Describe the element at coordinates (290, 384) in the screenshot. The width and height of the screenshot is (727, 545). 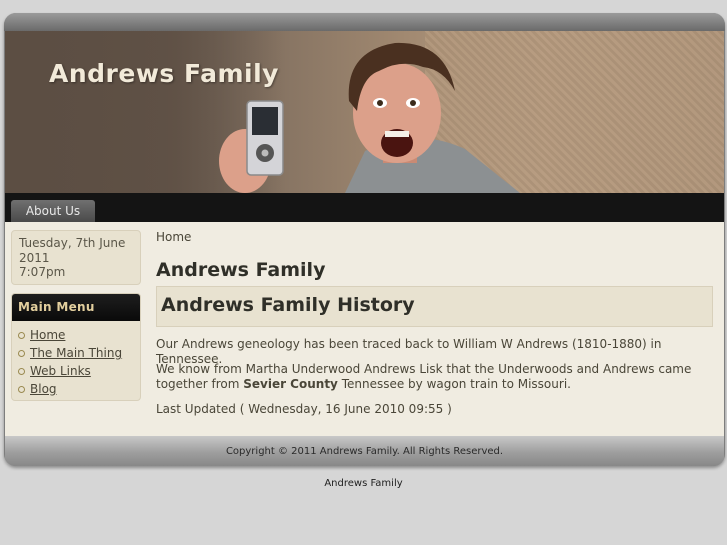
I see `para2-bold: Sevier County` at that location.